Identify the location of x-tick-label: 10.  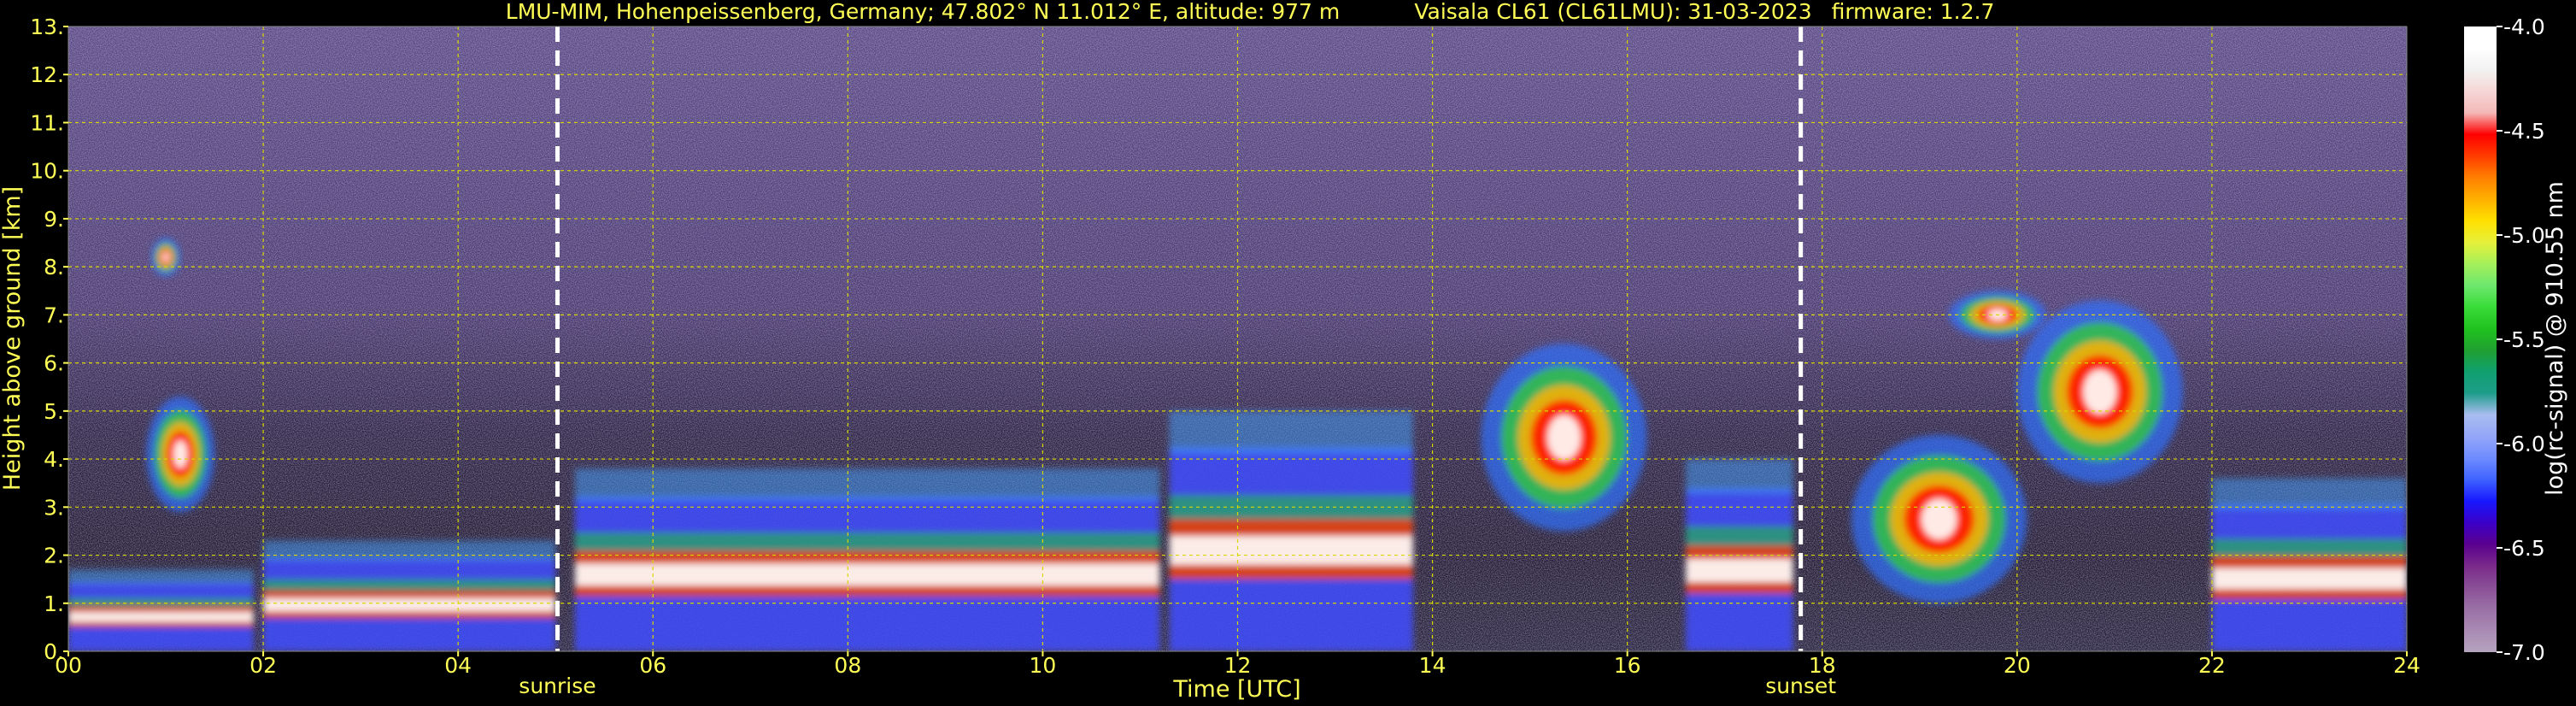
(1043, 665).